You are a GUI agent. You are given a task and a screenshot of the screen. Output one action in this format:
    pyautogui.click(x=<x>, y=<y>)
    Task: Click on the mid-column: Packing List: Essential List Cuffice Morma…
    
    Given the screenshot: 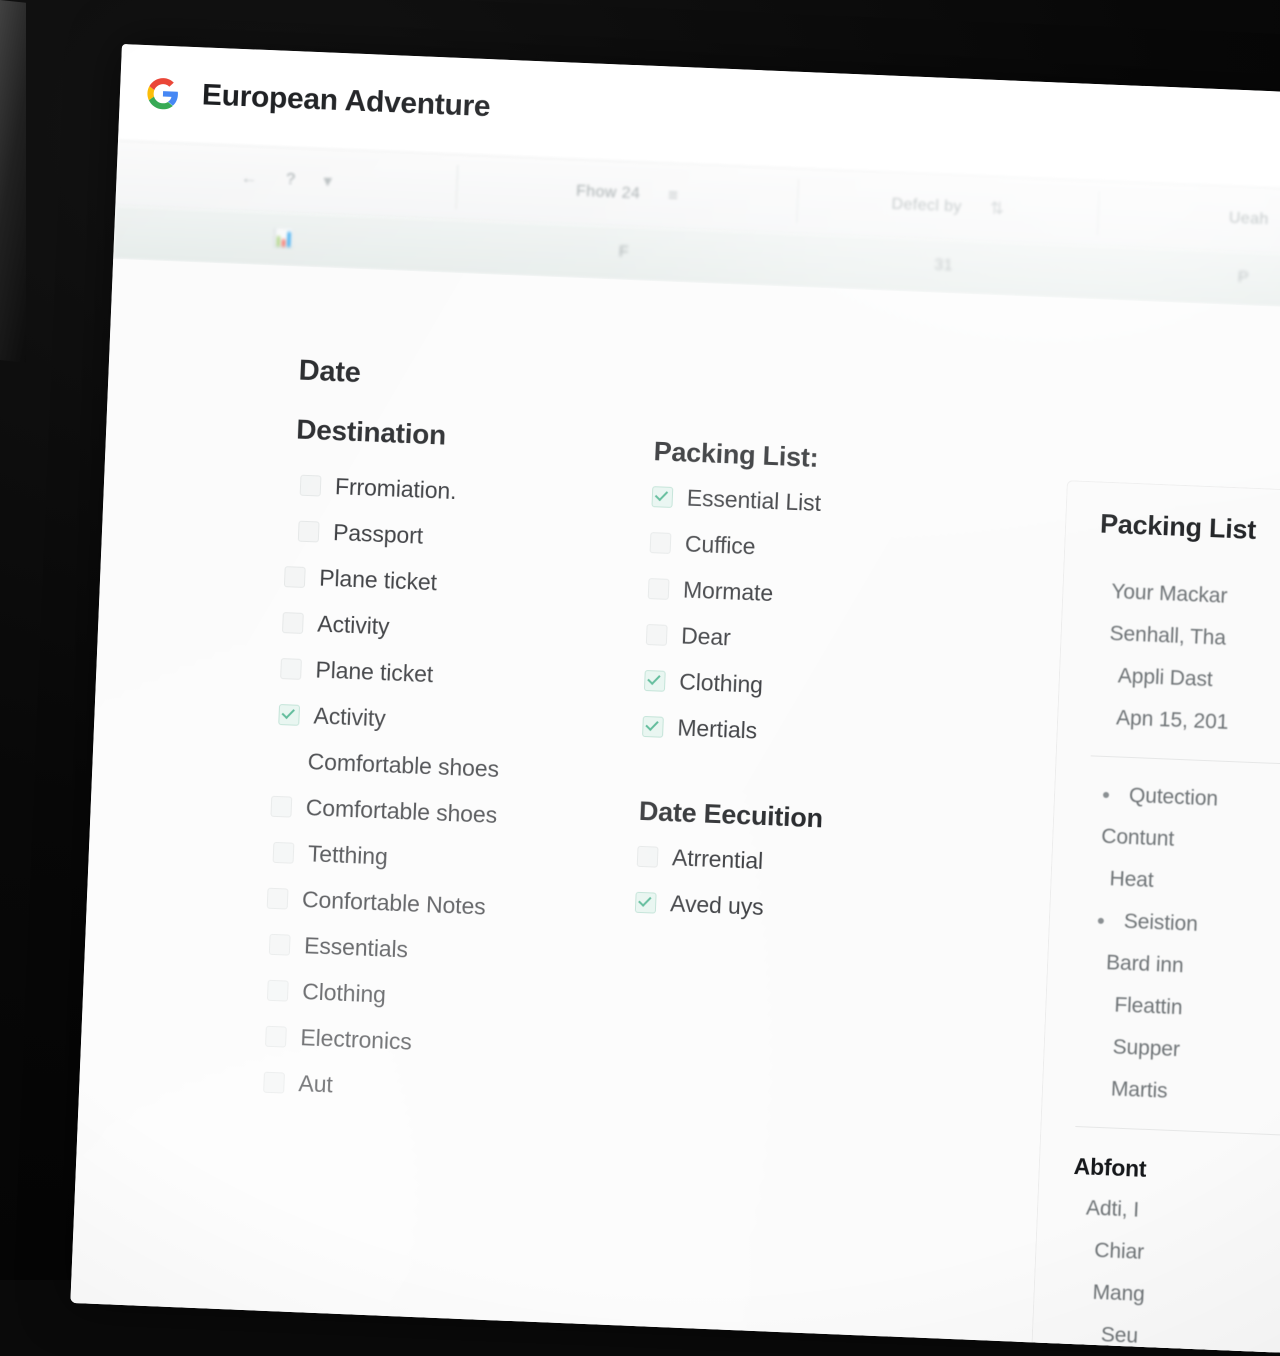 What is the action you would take?
    pyautogui.click(x=794, y=691)
    